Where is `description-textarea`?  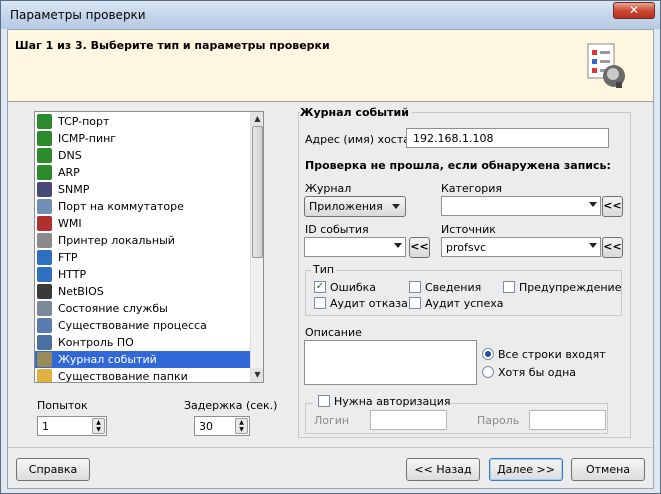
description-textarea is located at coordinates (390, 362).